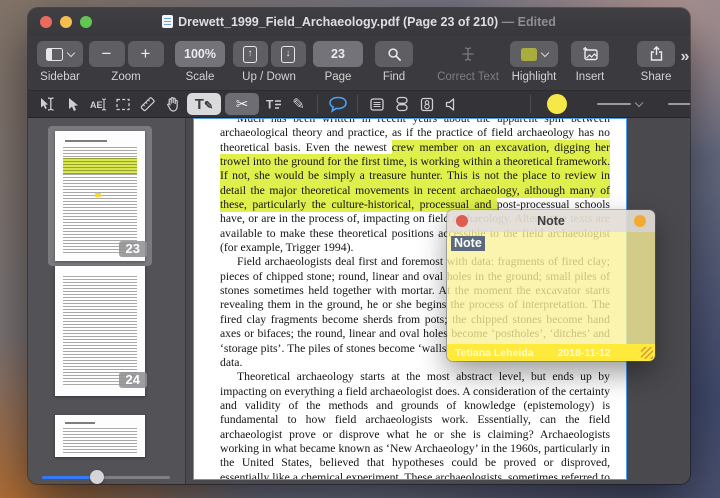  Describe the element at coordinates (551, 221) in the screenshot. I see `note-titlebar: Note` at that location.